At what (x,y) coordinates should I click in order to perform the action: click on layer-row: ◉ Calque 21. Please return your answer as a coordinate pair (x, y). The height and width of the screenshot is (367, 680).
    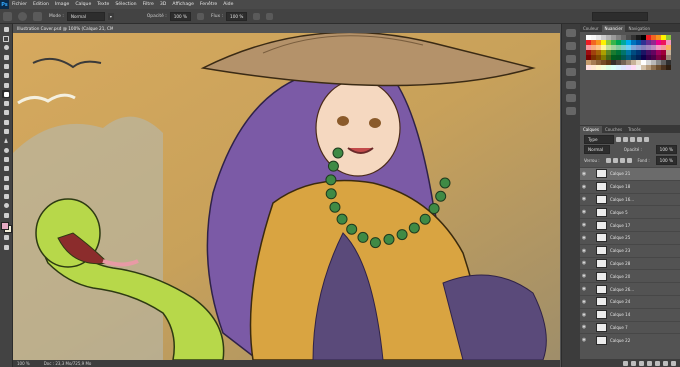
    Looking at the image, I should click on (630, 173).